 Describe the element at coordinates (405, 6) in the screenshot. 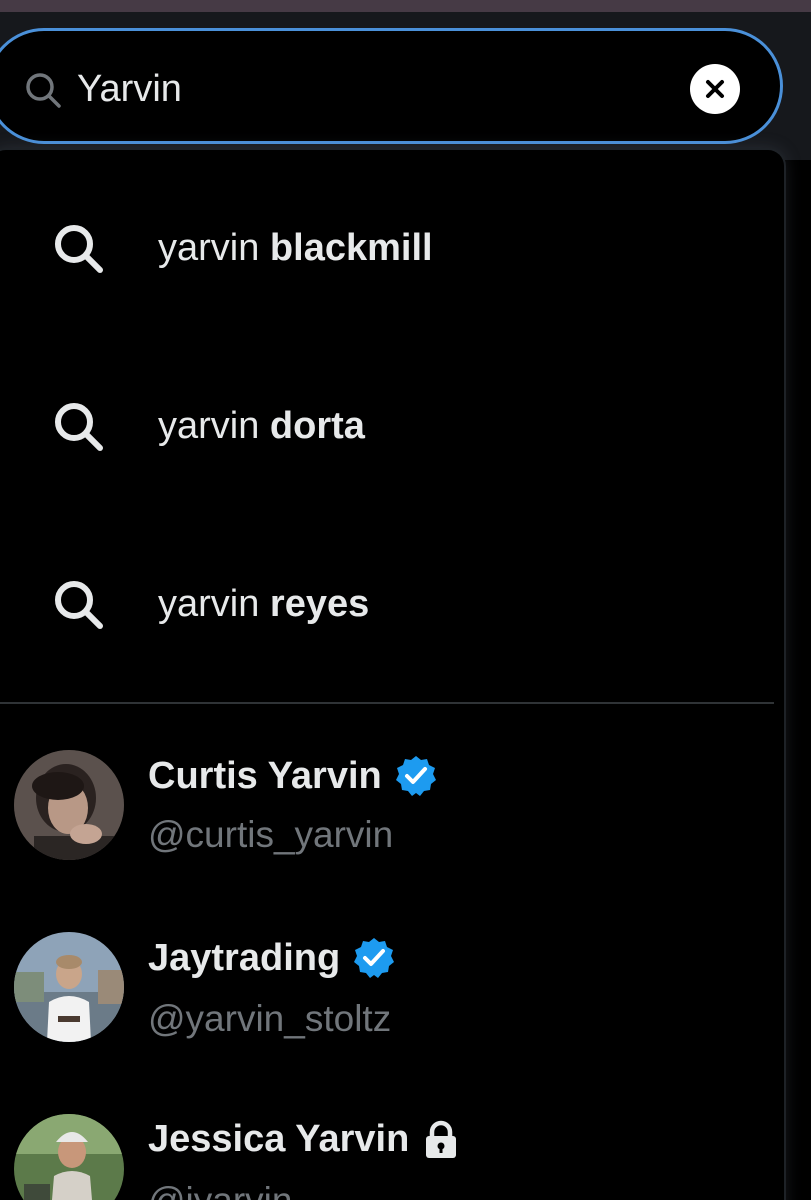

I see `window-top-bar` at that location.